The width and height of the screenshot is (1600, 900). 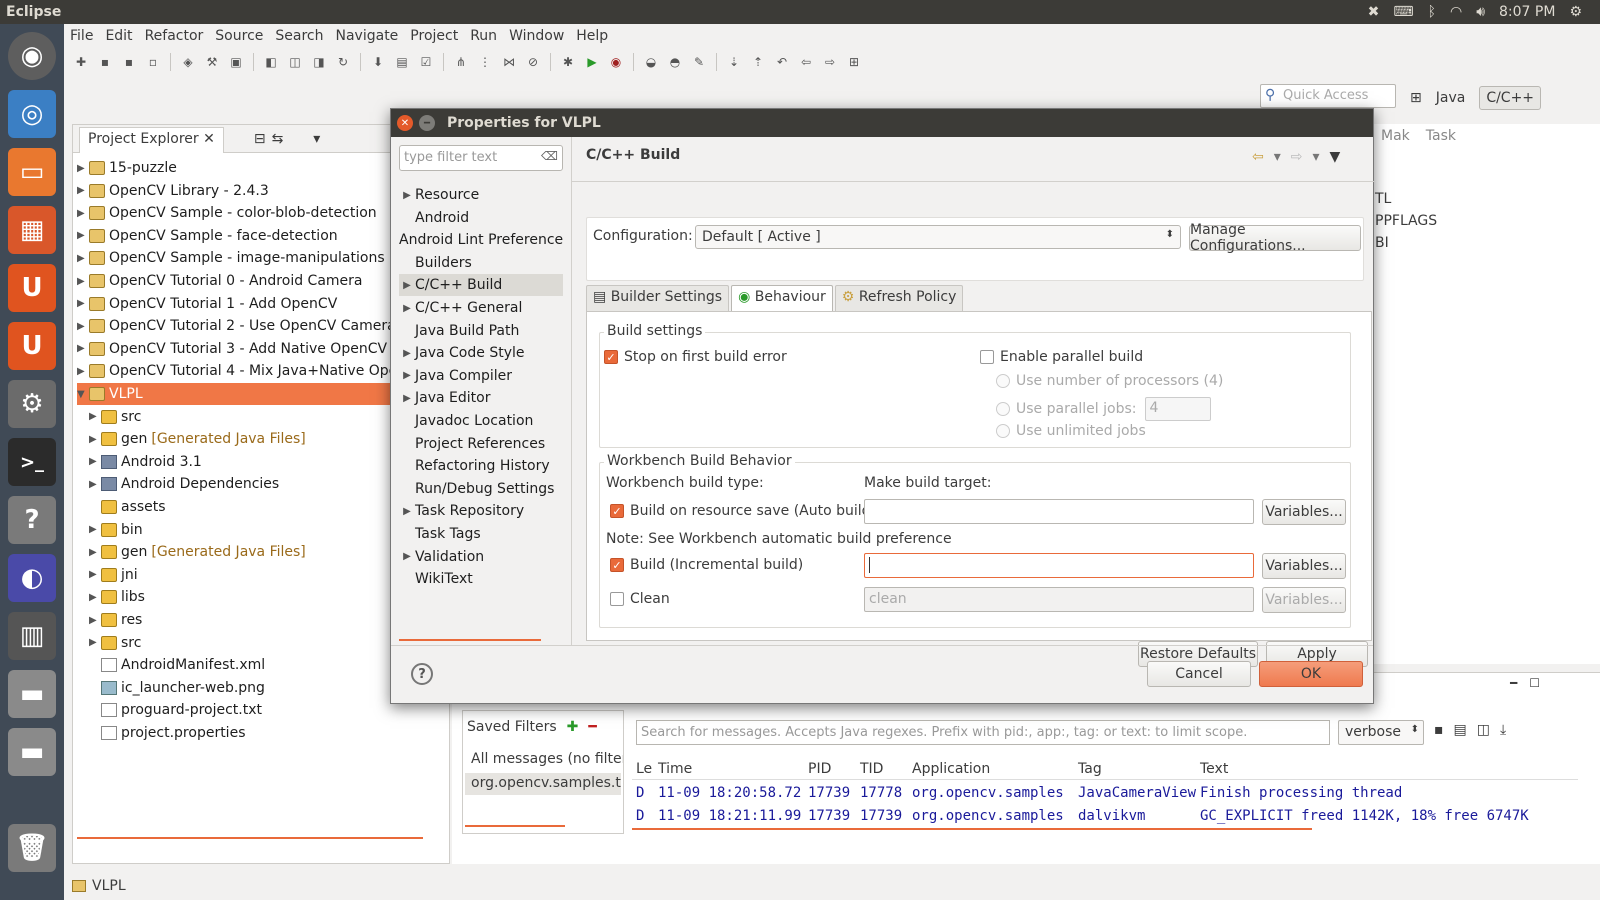 What do you see at coordinates (611, 357) in the screenshot?
I see `stop-on-error-checkbox: ✓` at bounding box center [611, 357].